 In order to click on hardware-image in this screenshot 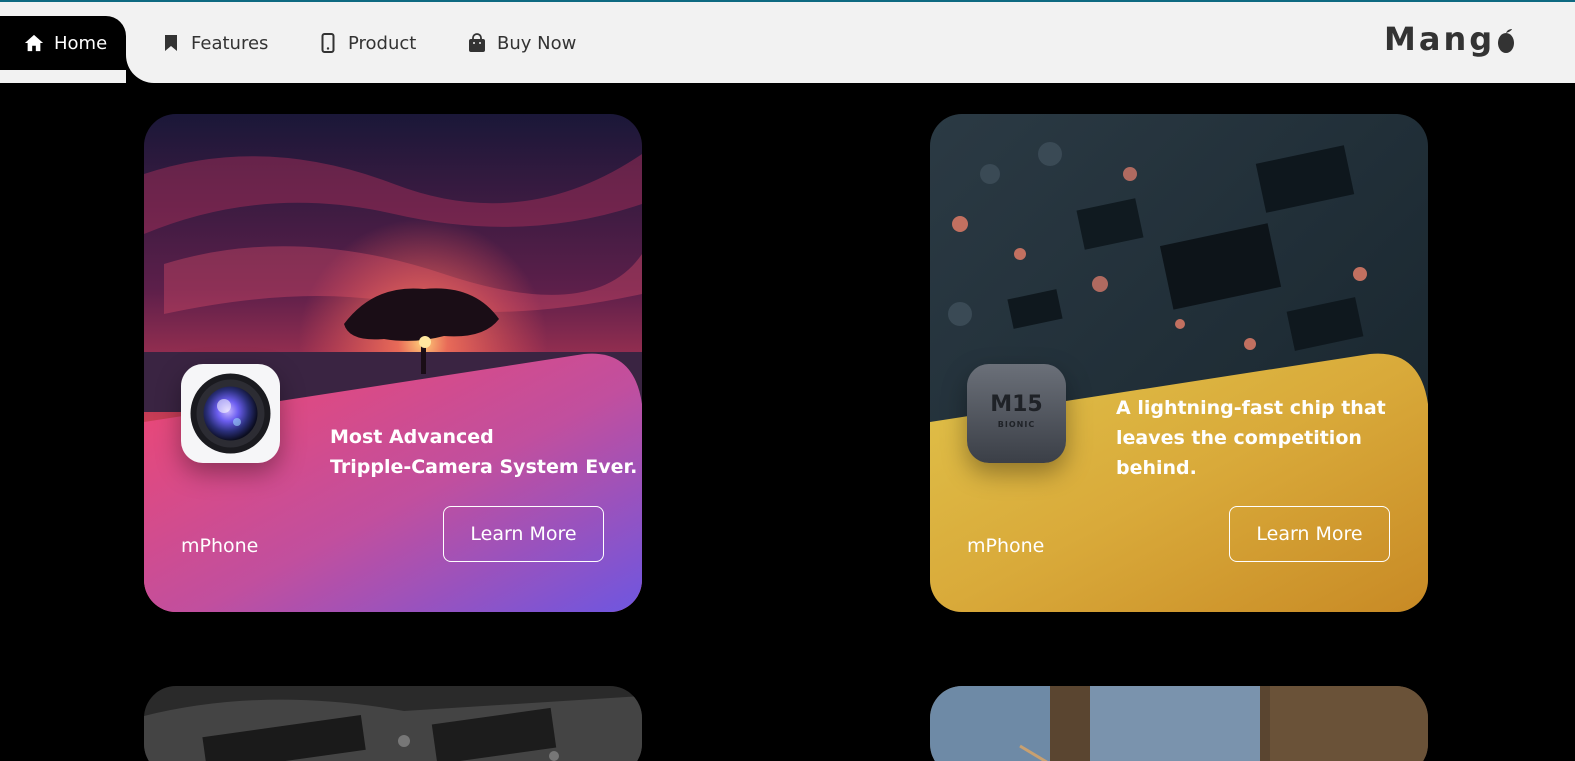, I will do `click(393, 723)`.